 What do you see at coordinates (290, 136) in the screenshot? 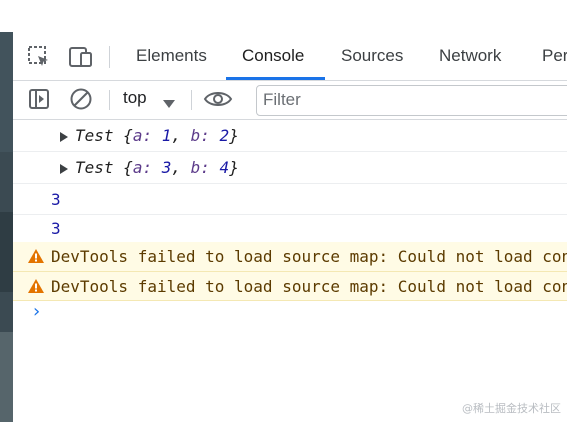
I see `console-log-row: Test {a: 1, b: 2}` at bounding box center [290, 136].